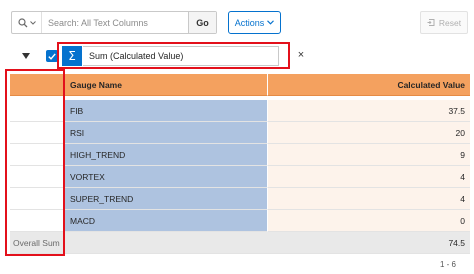 The height and width of the screenshot is (274, 474). What do you see at coordinates (369, 155) in the screenshot?
I see `calculated-value-cell: 9` at bounding box center [369, 155].